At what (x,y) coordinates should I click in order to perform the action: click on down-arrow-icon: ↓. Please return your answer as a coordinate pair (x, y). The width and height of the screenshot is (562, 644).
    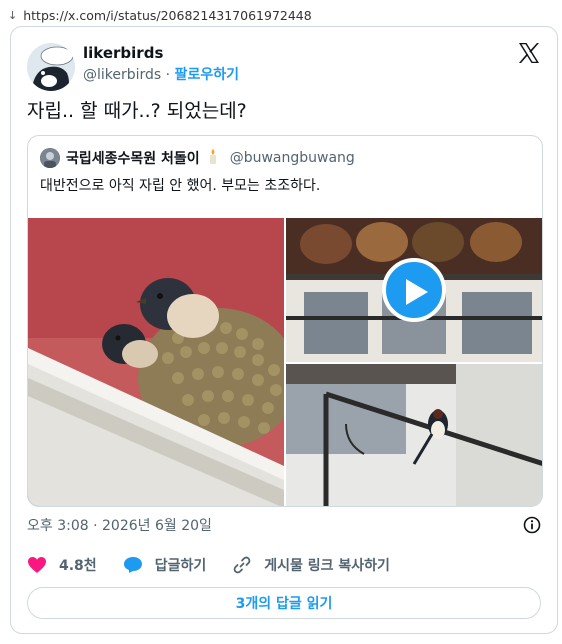
    Looking at the image, I should click on (13, 15).